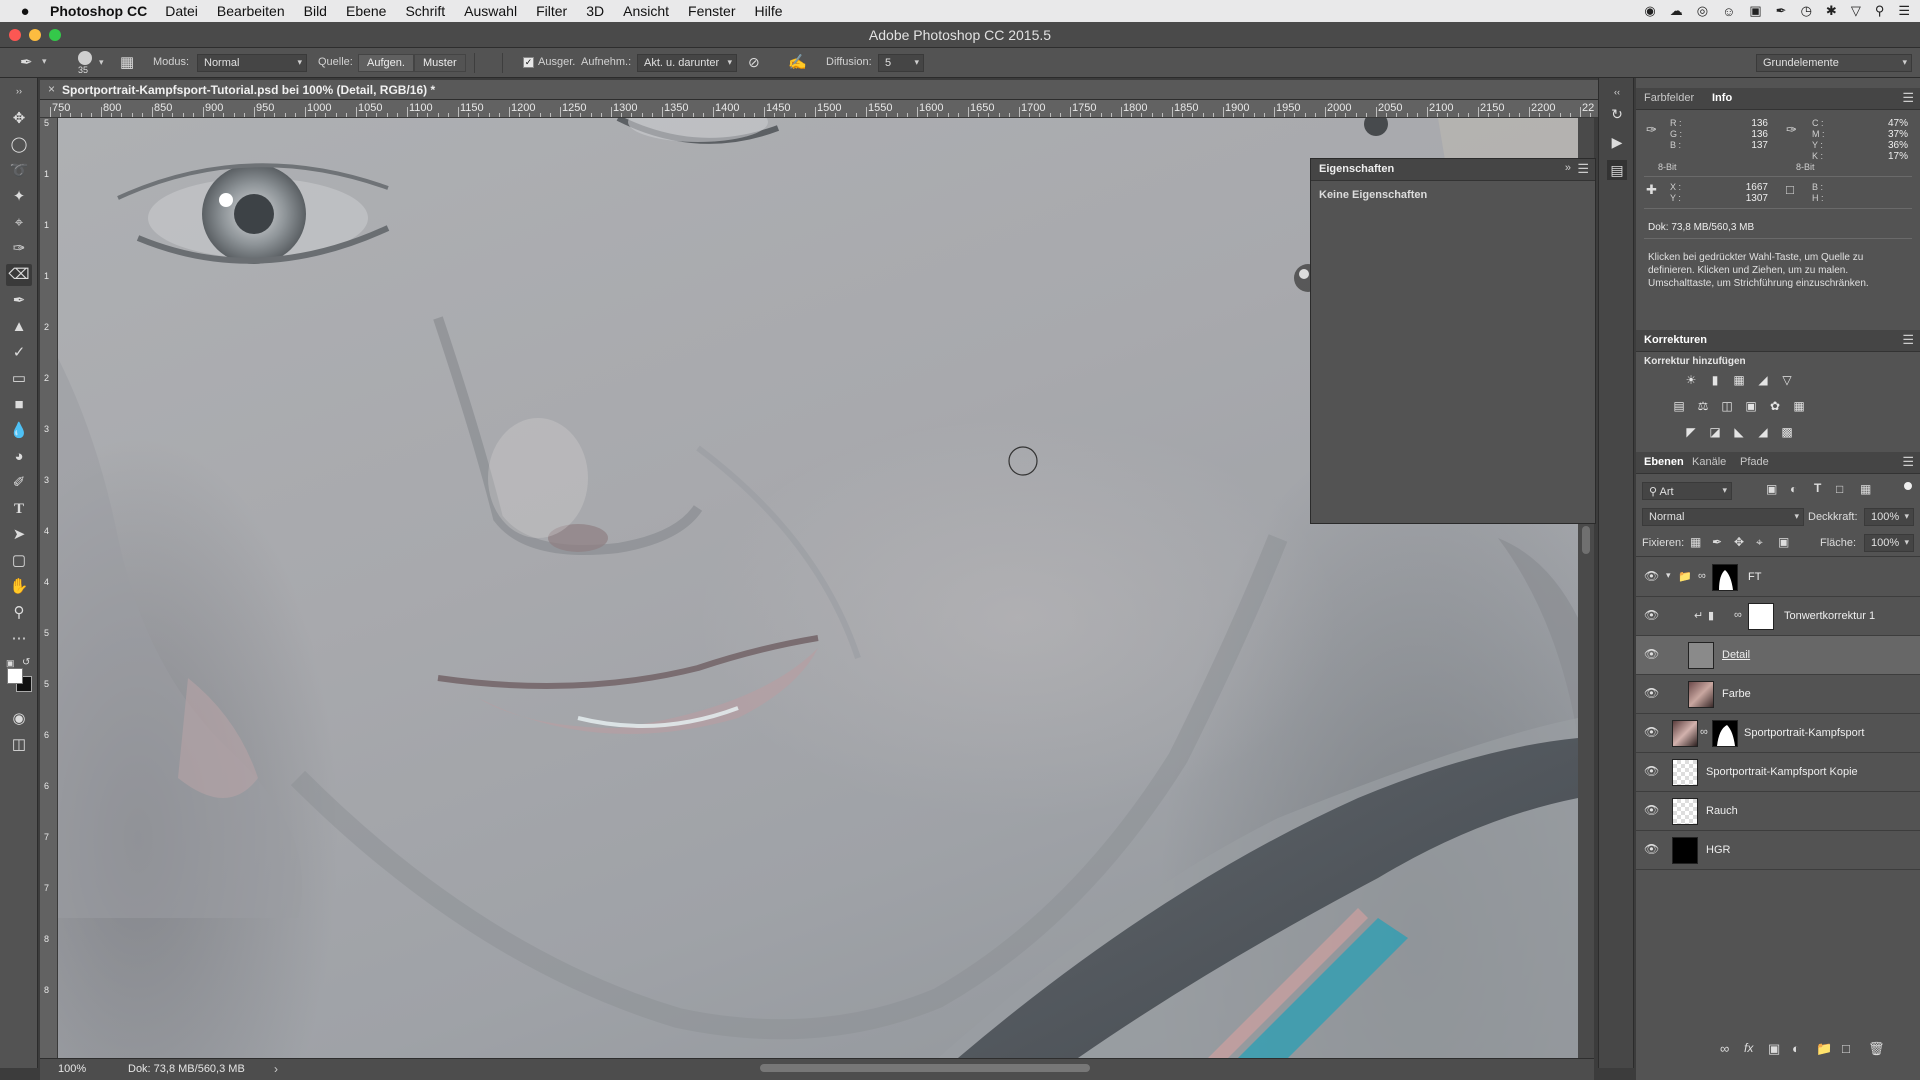 The height and width of the screenshot is (1080, 1920). I want to click on gradient-tool-icon: ■, so click(19, 405).